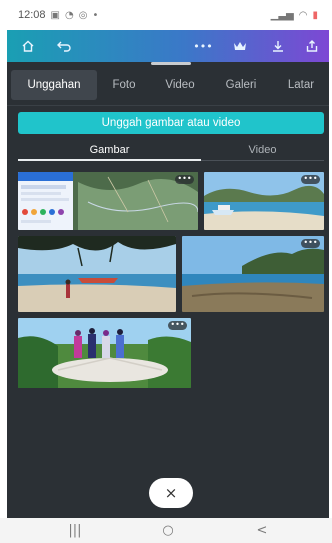 Image resolution: width=332 pixels, height=543 pixels. What do you see at coordinates (168, 105) in the screenshot?
I see `tabs-divider` at bounding box center [168, 105].